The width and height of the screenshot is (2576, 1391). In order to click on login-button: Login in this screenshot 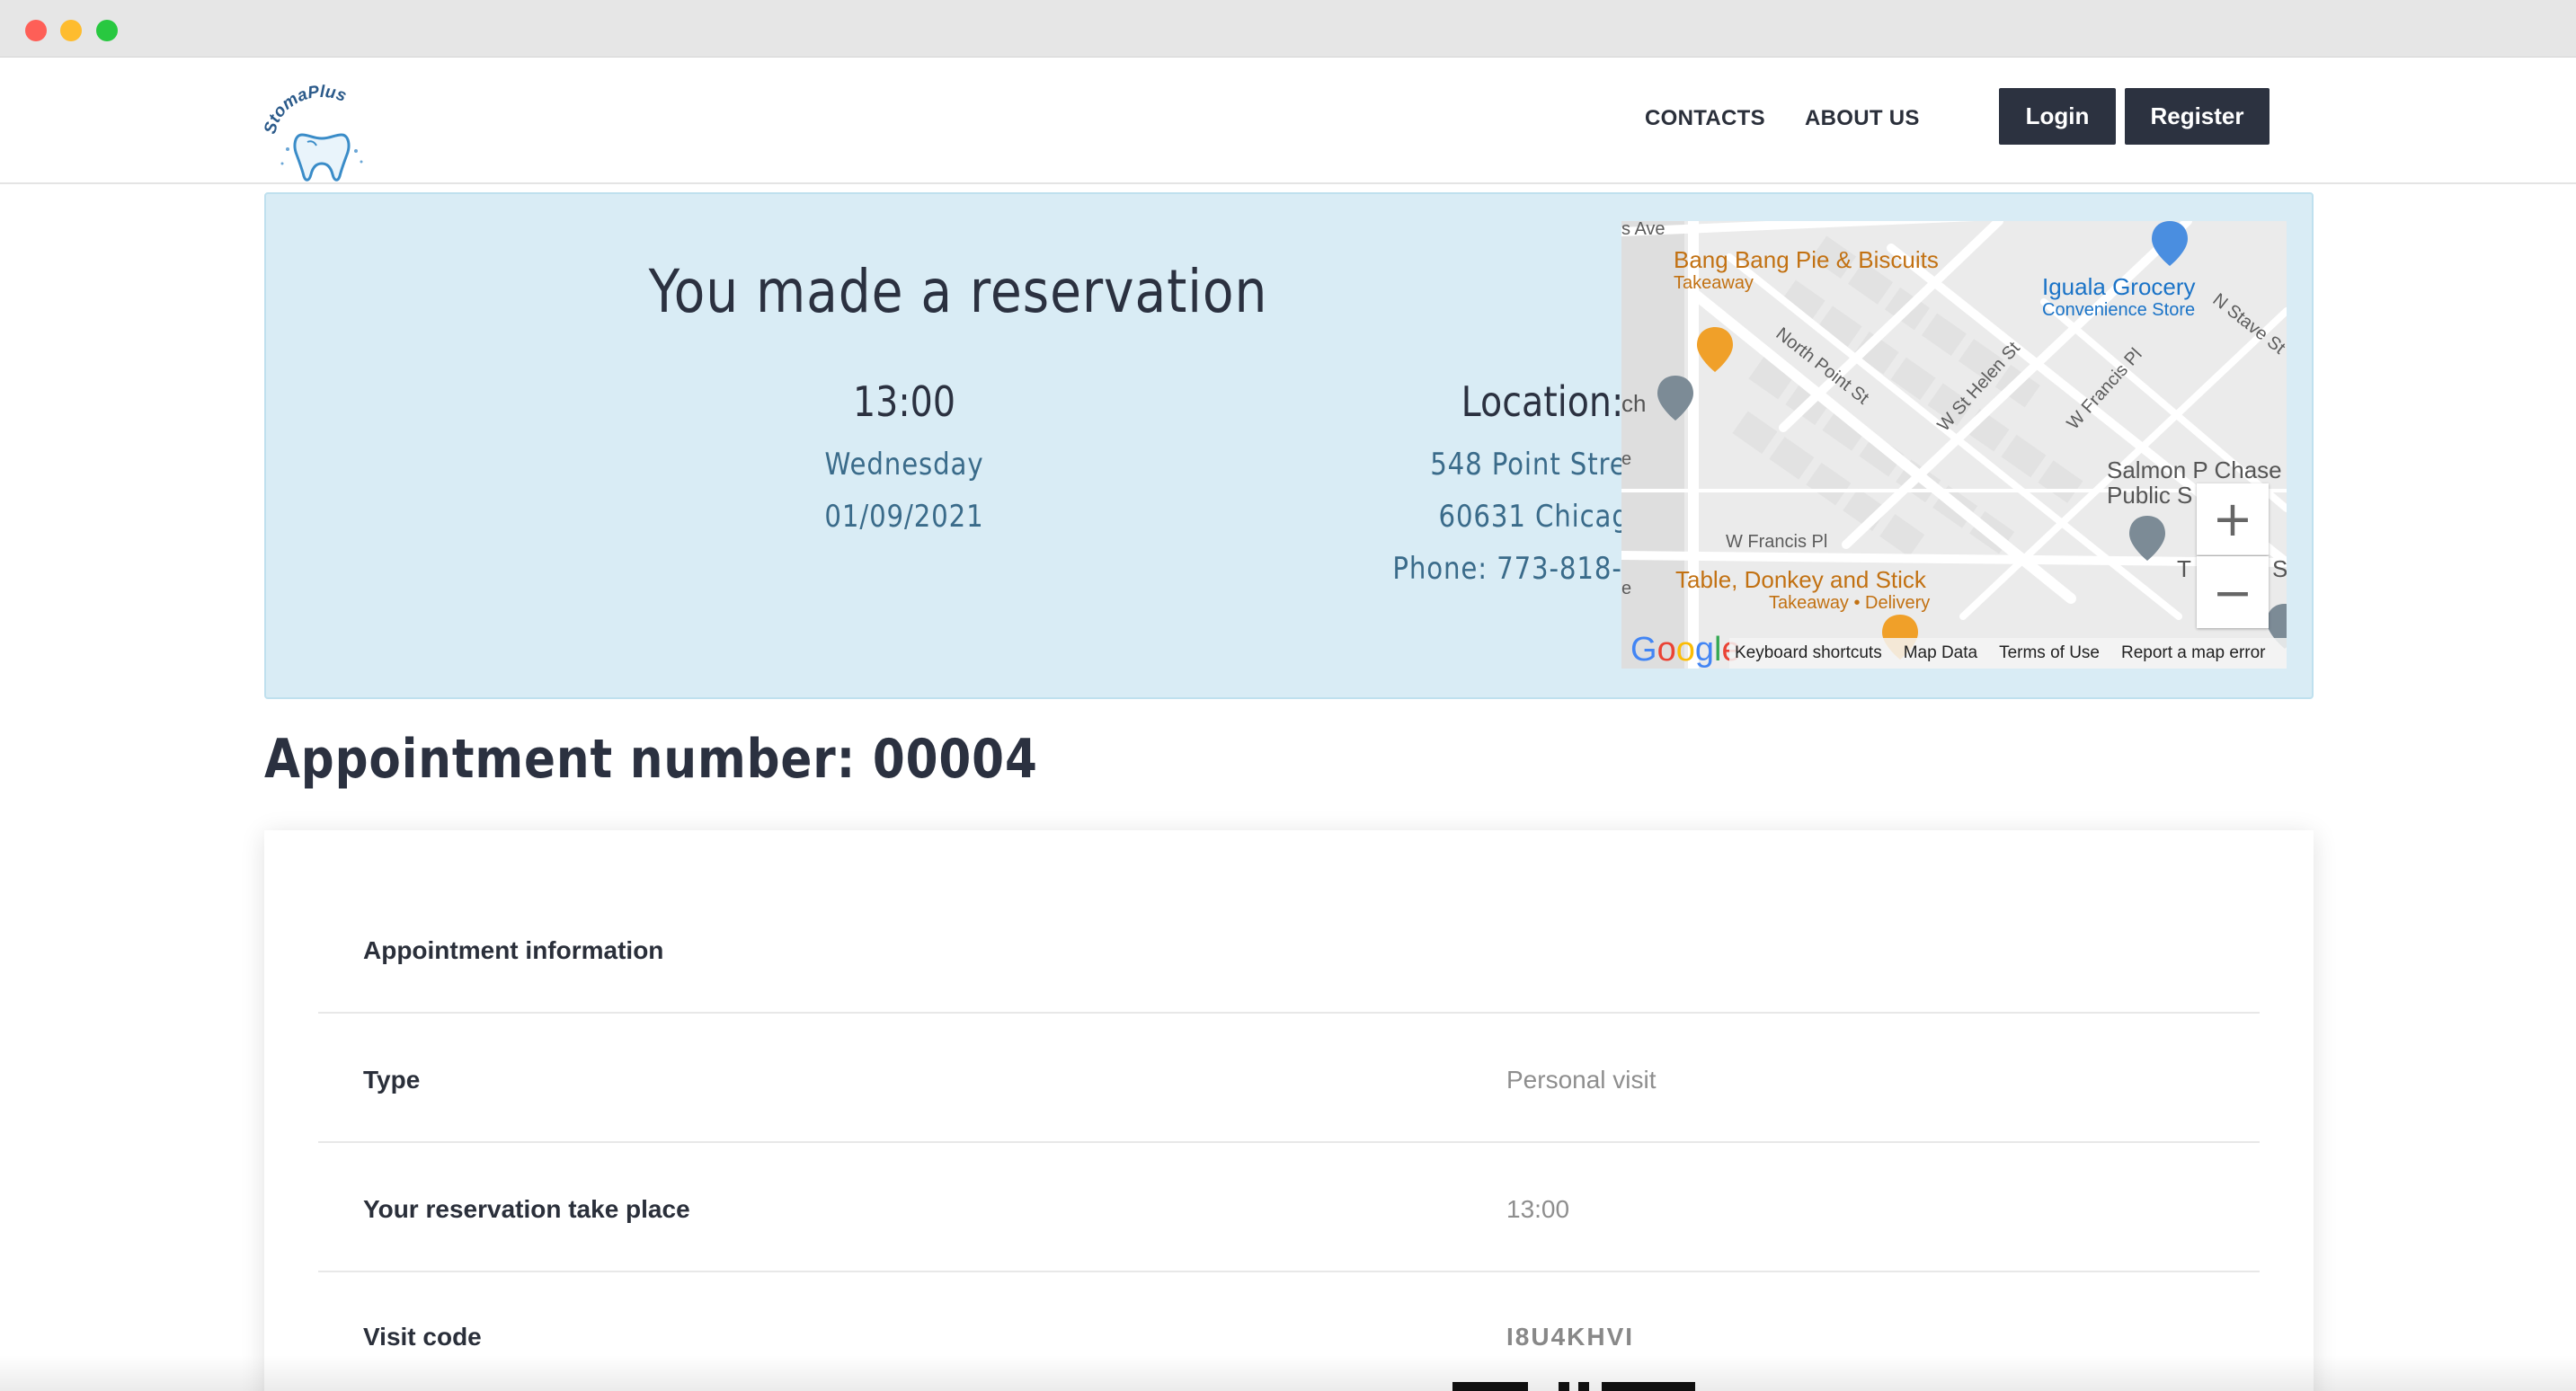, I will do `click(2057, 116)`.